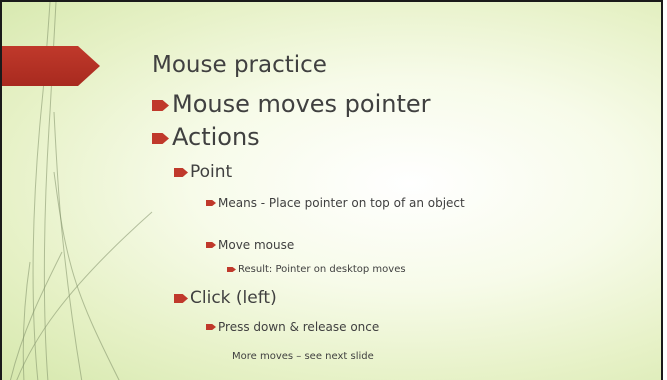 The image size is (667, 380). I want to click on bullet-text: Move mouse, so click(256, 245).